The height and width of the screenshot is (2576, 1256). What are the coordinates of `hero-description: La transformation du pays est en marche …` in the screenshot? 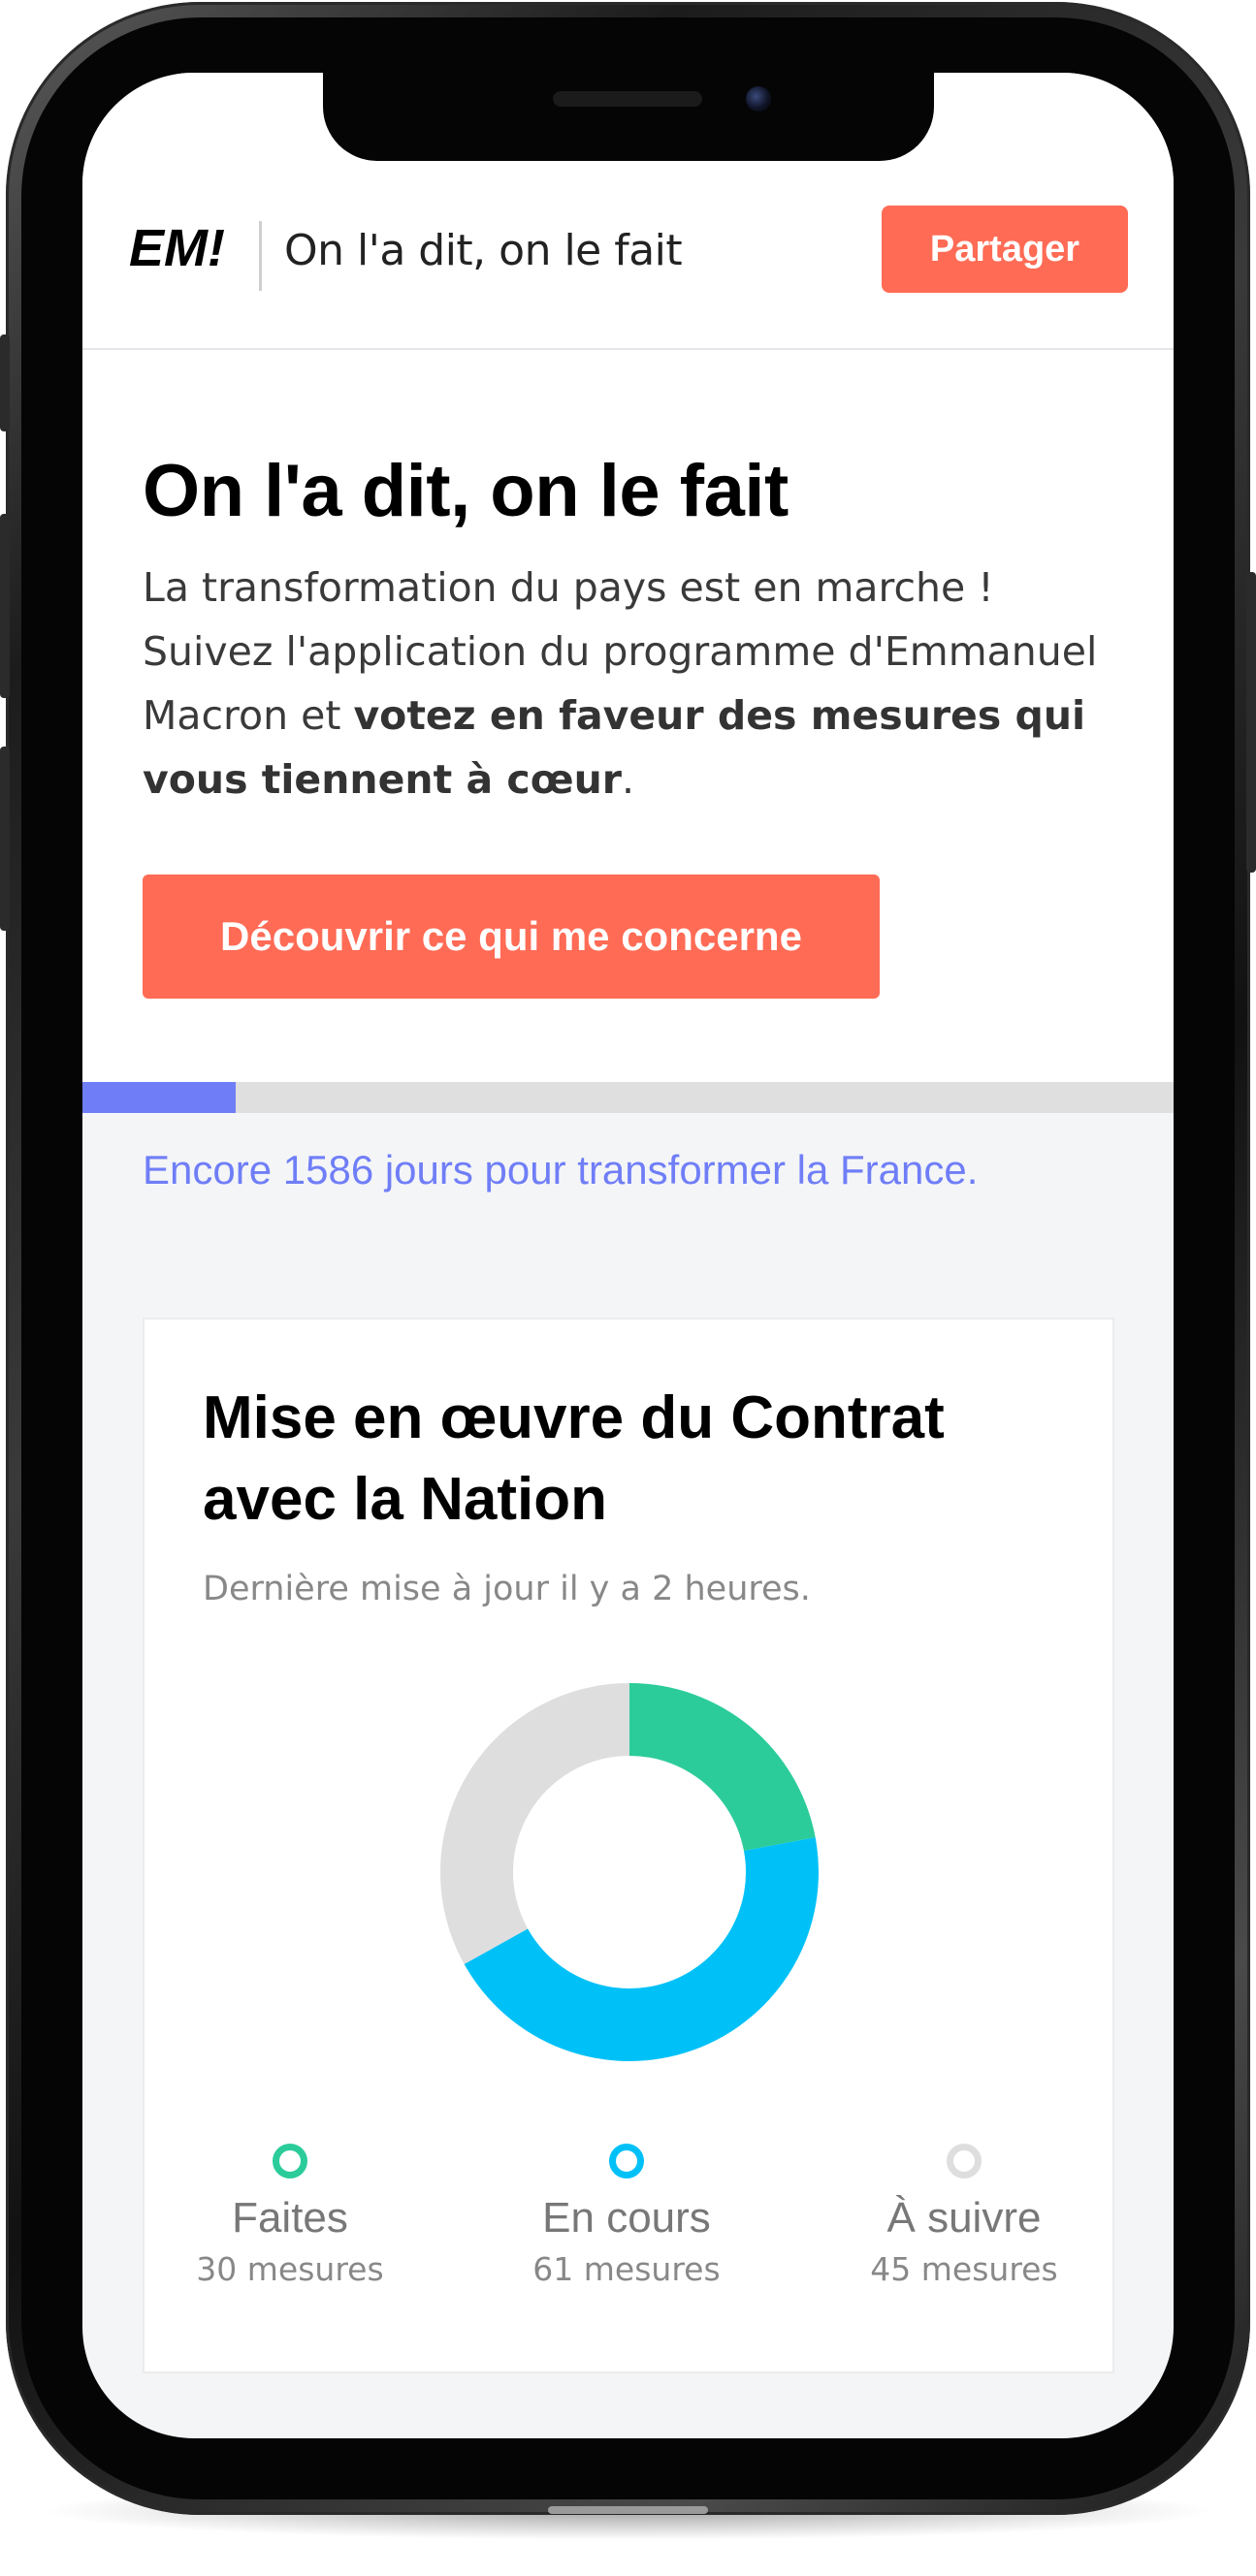 It's located at (633, 683).